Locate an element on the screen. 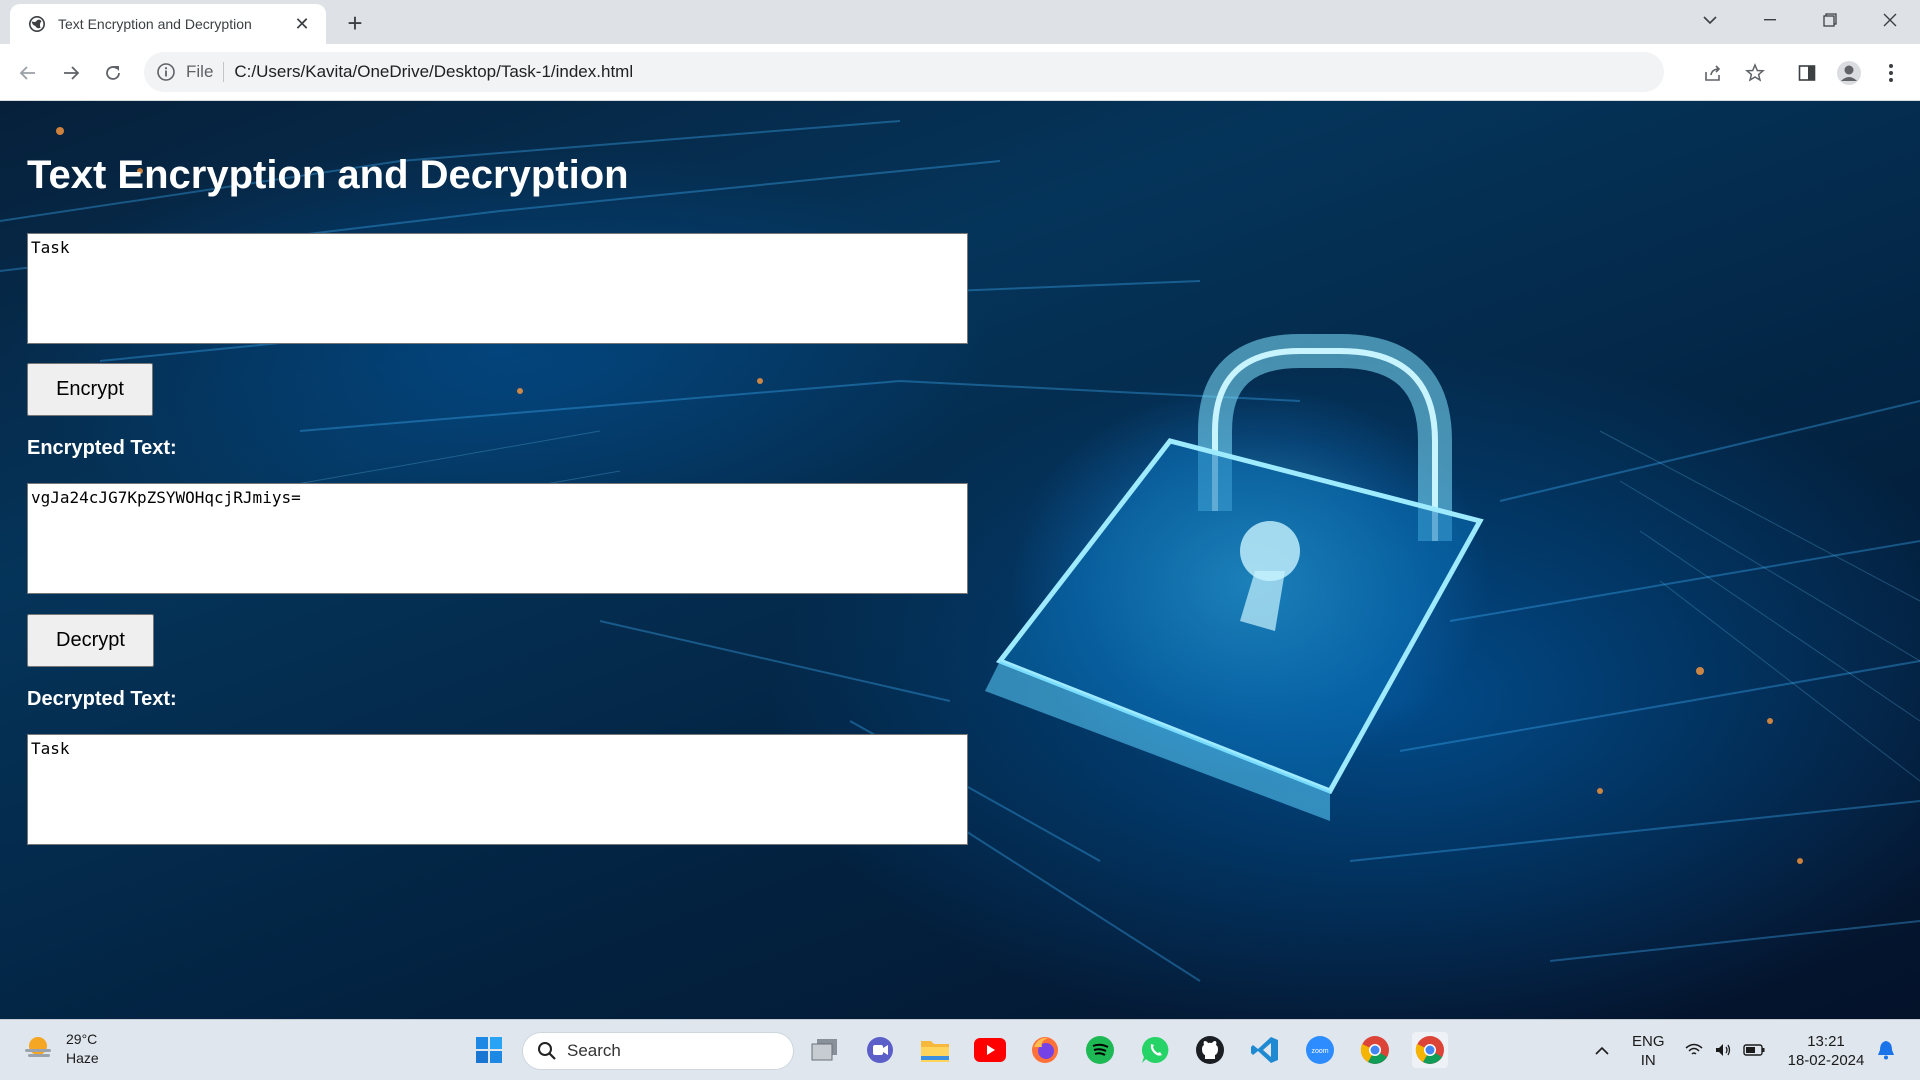 This screenshot has width=1920, height=1080. weather-haze-icon is located at coordinates (38, 1047).